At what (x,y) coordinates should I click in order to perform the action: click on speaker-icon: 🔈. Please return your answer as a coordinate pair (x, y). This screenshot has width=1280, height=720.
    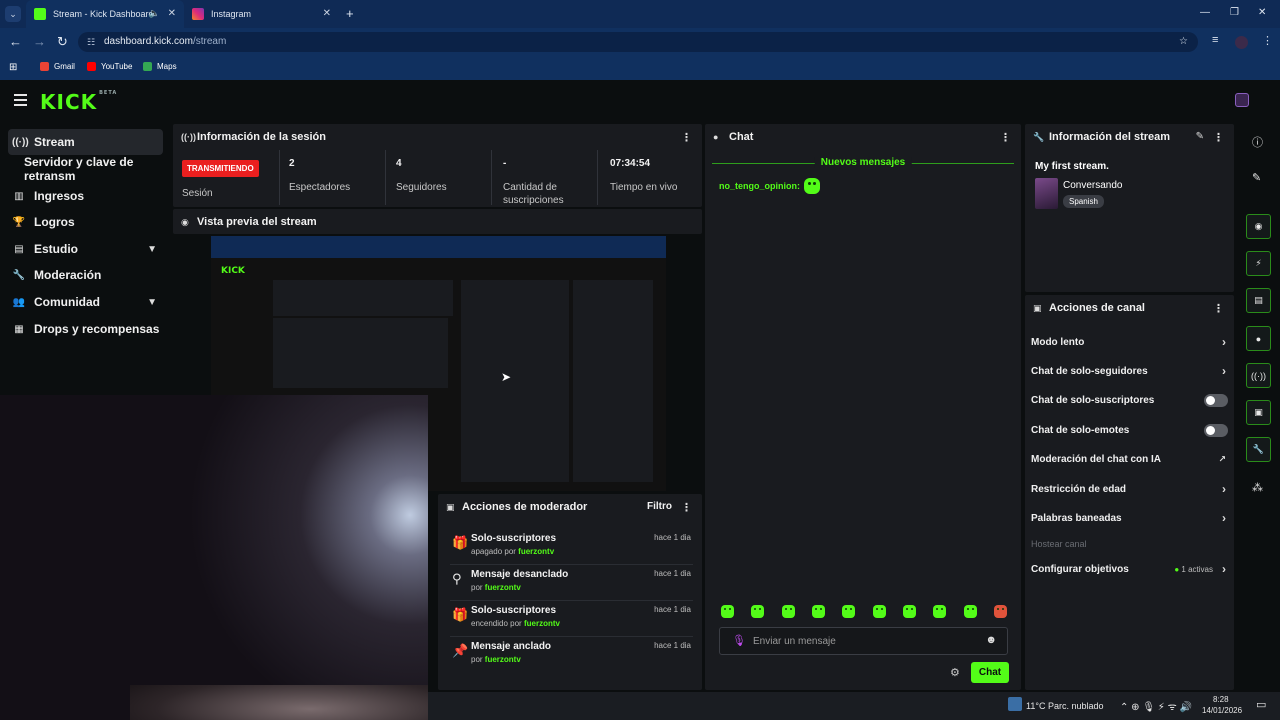
    Looking at the image, I should click on (154, 13).